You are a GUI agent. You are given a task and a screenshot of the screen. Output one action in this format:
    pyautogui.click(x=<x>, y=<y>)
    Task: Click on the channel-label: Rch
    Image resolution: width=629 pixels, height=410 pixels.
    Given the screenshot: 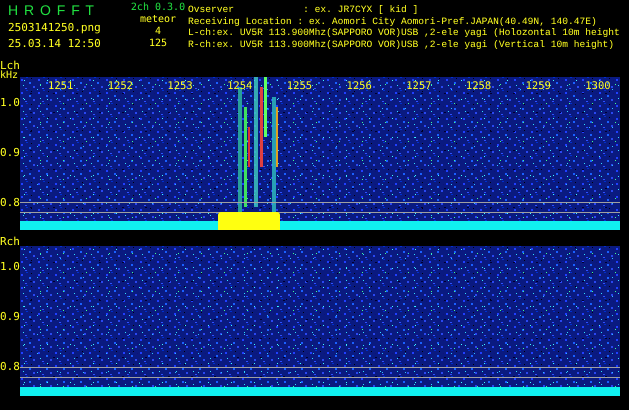 What is the action you would take?
    pyautogui.click(x=10, y=241)
    